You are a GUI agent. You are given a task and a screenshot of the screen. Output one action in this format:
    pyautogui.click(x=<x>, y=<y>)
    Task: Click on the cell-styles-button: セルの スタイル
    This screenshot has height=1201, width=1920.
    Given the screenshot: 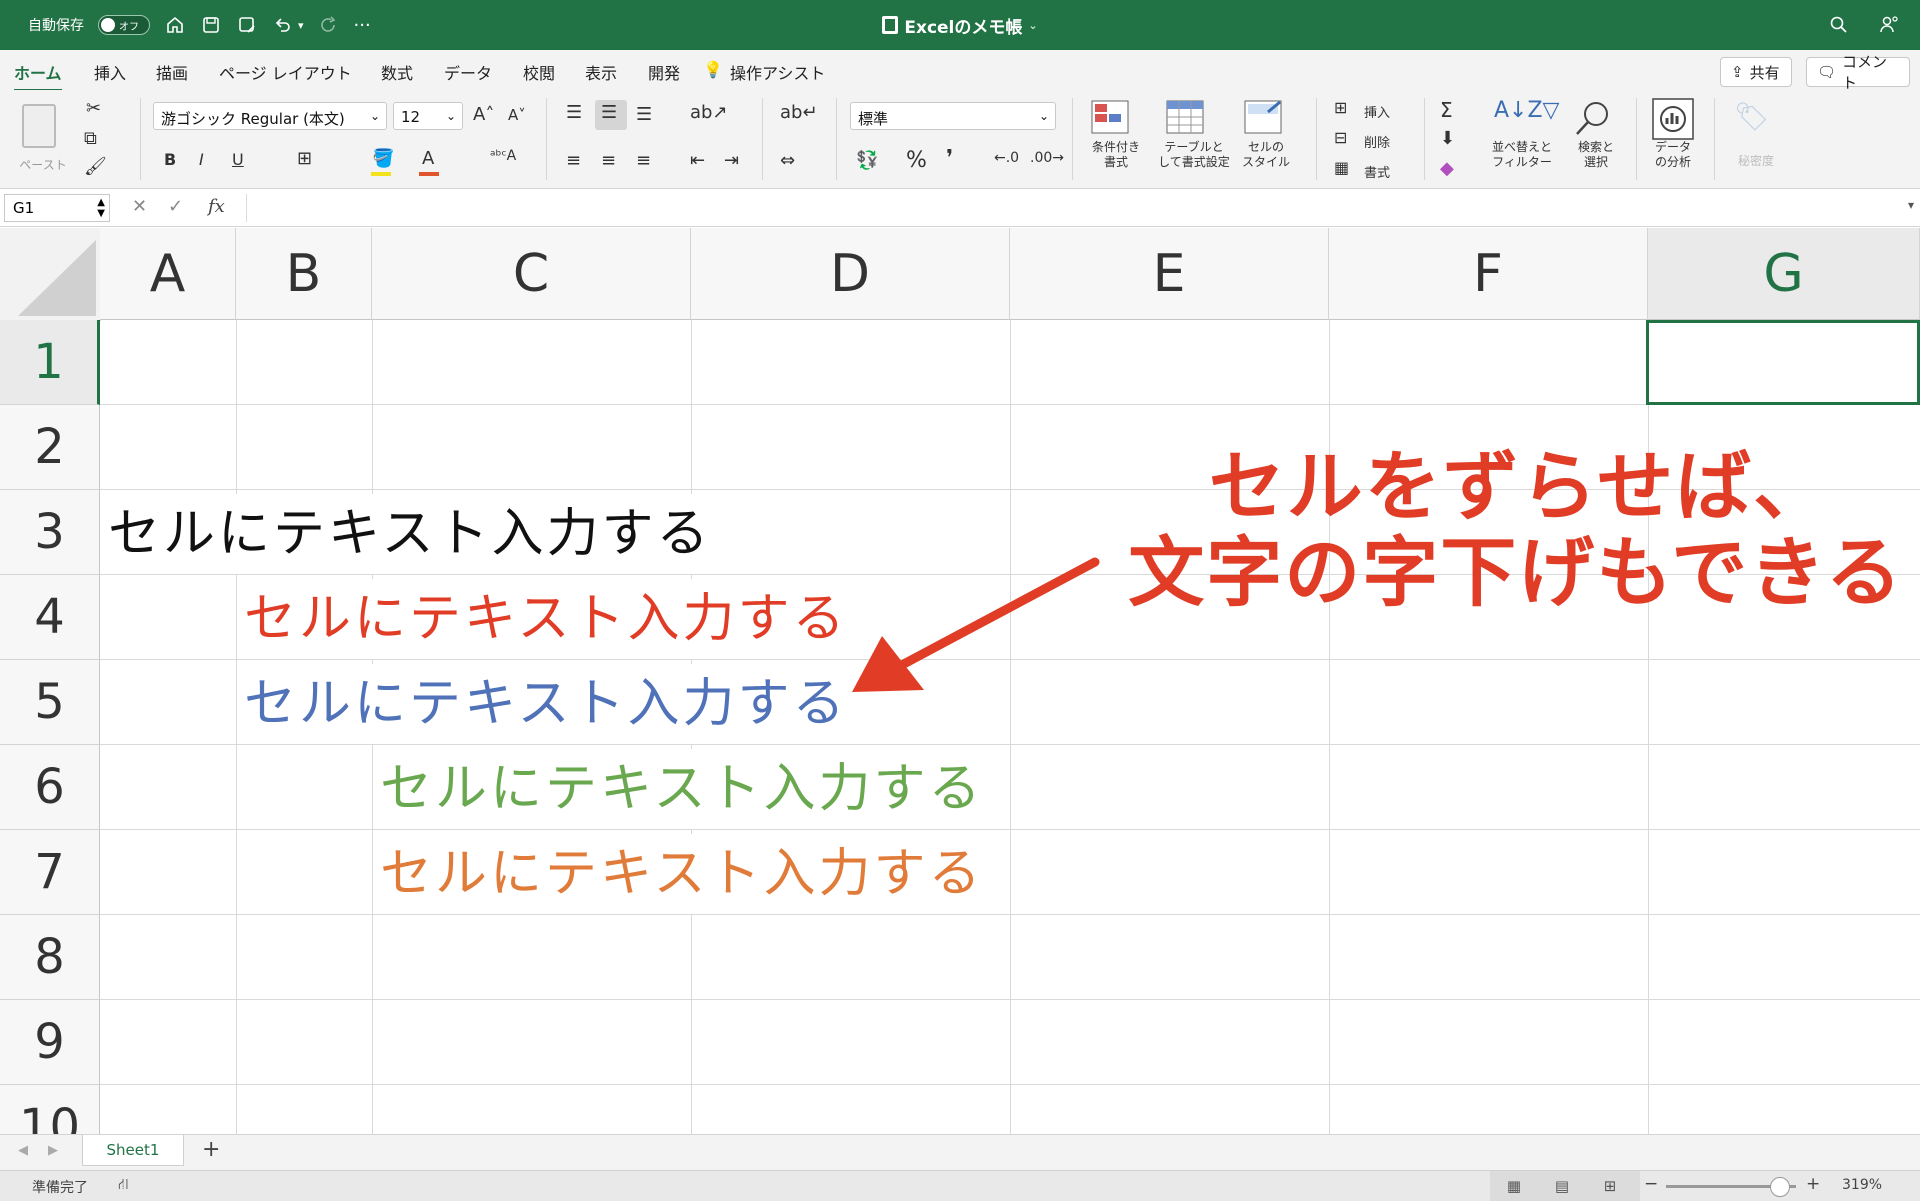 What is the action you would take?
    pyautogui.click(x=1270, y=139)
    